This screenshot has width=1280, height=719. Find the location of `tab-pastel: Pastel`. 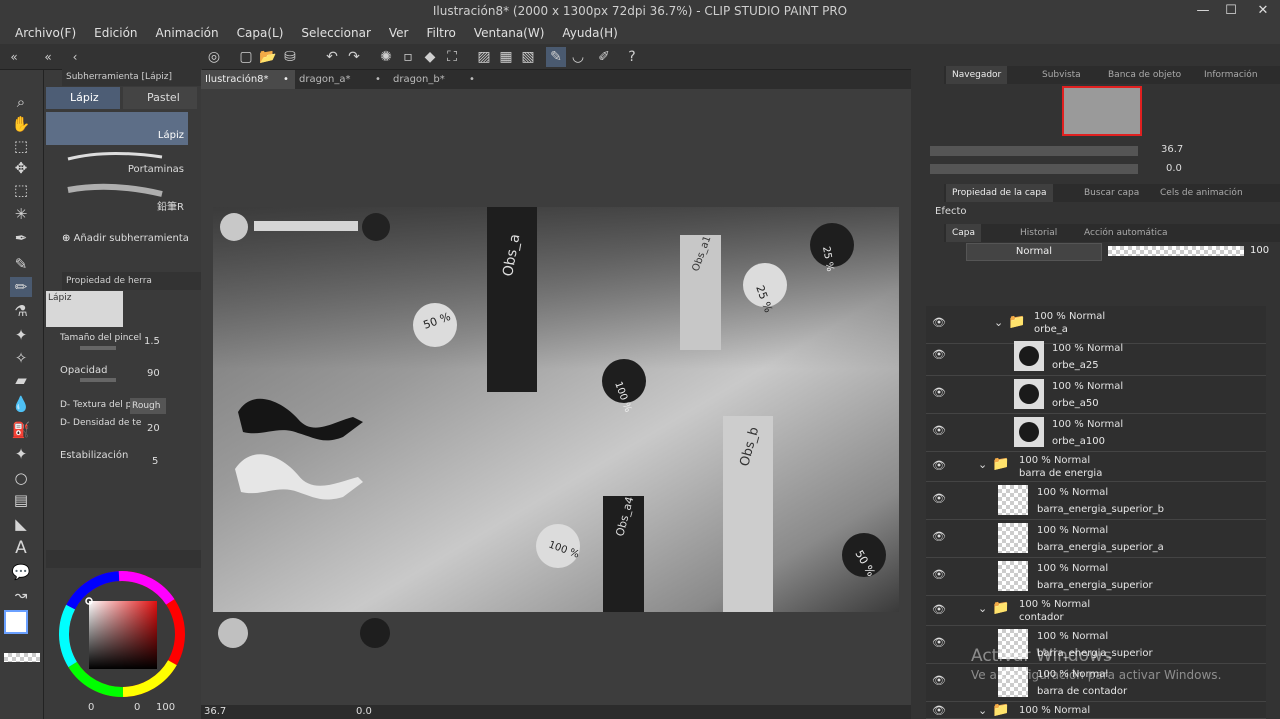

tab-pastel: Pastel is located at coordinates (160, 98).